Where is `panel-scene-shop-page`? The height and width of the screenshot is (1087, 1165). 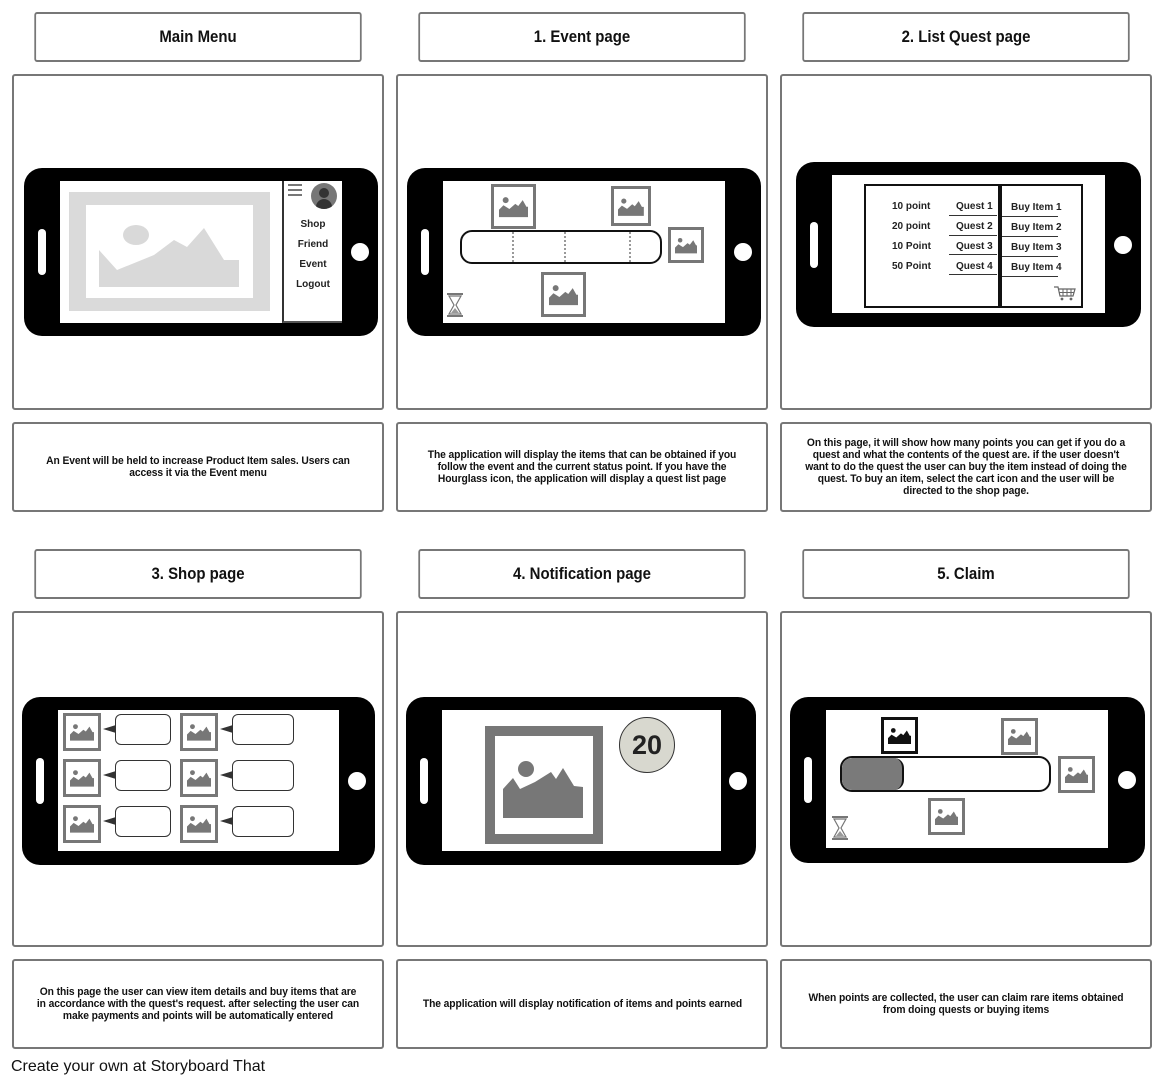 panel-scene-shop-page is located at coordinates (198, 779).